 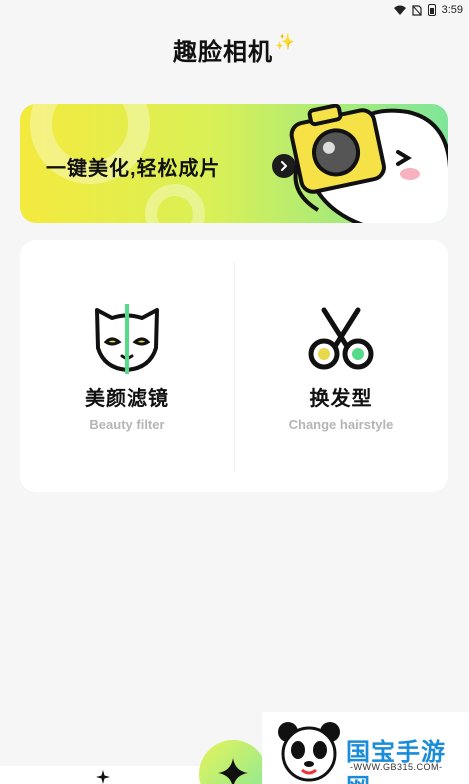 What do you see at coordinates (127, 424) in the screenshot?
I see `beauty-filter-subtitle: Beauty filter` at bounding box center [127, 424].